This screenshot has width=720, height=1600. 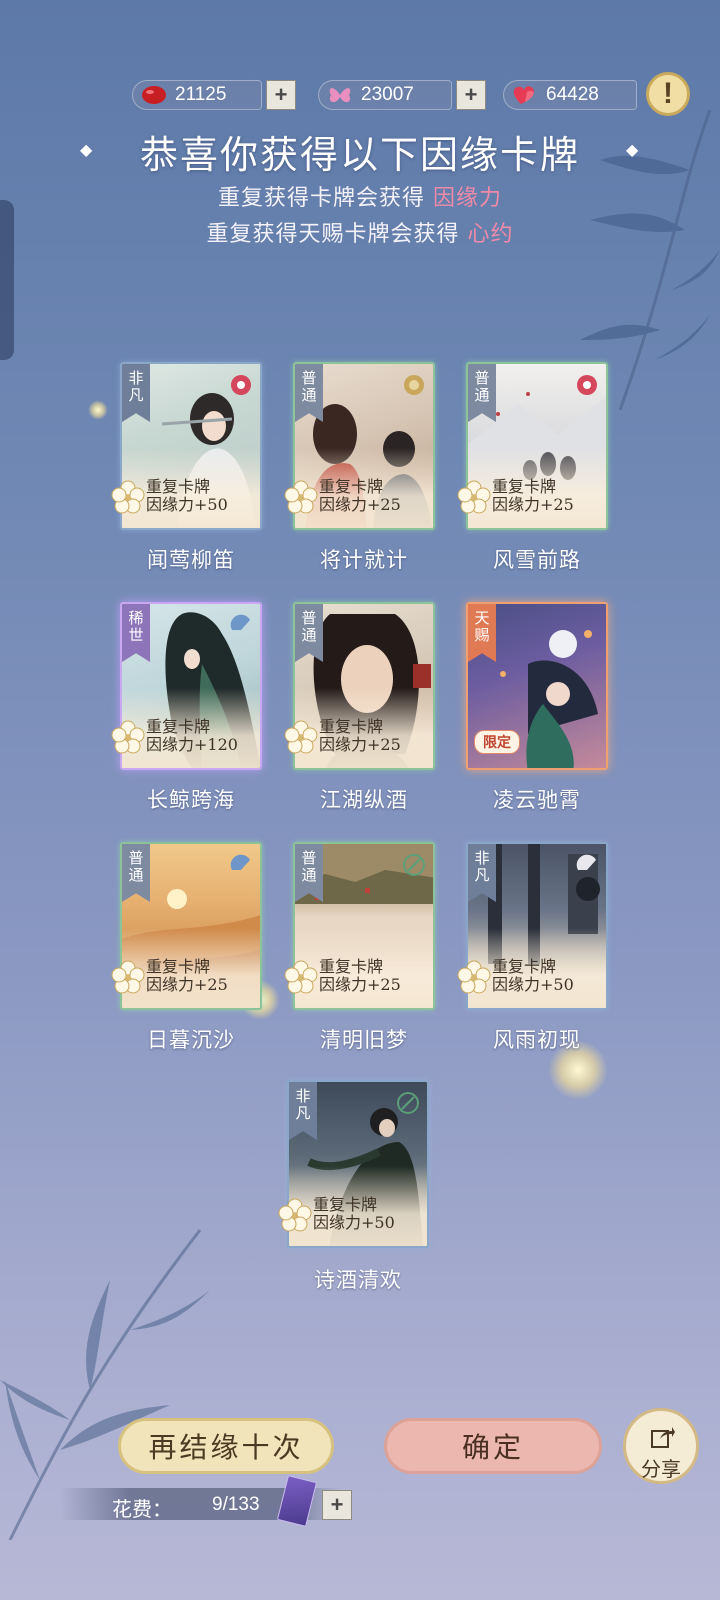 What do you see at coordinates (236, 1504) in the screenshot?
I see `cost-value: 9/133` at bounding box center [236, 1504].